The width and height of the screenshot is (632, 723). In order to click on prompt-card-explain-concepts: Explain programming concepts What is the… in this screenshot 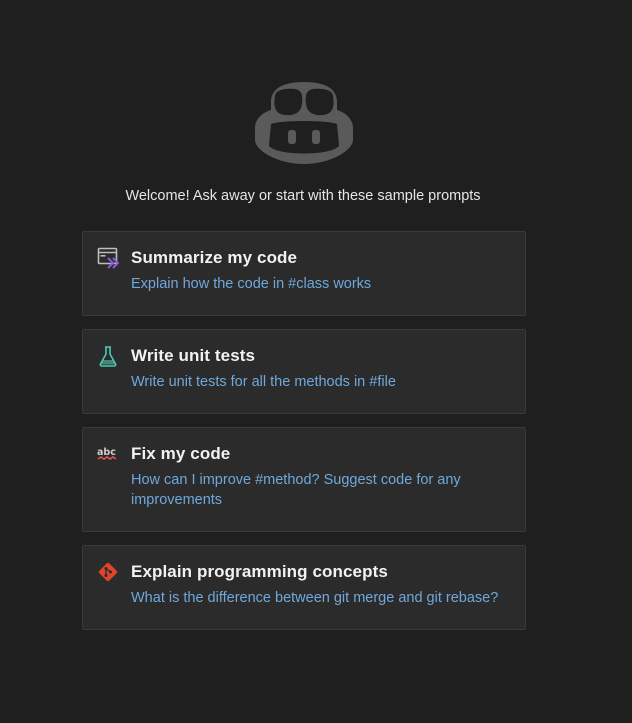, I will do `click(304, 587)`.